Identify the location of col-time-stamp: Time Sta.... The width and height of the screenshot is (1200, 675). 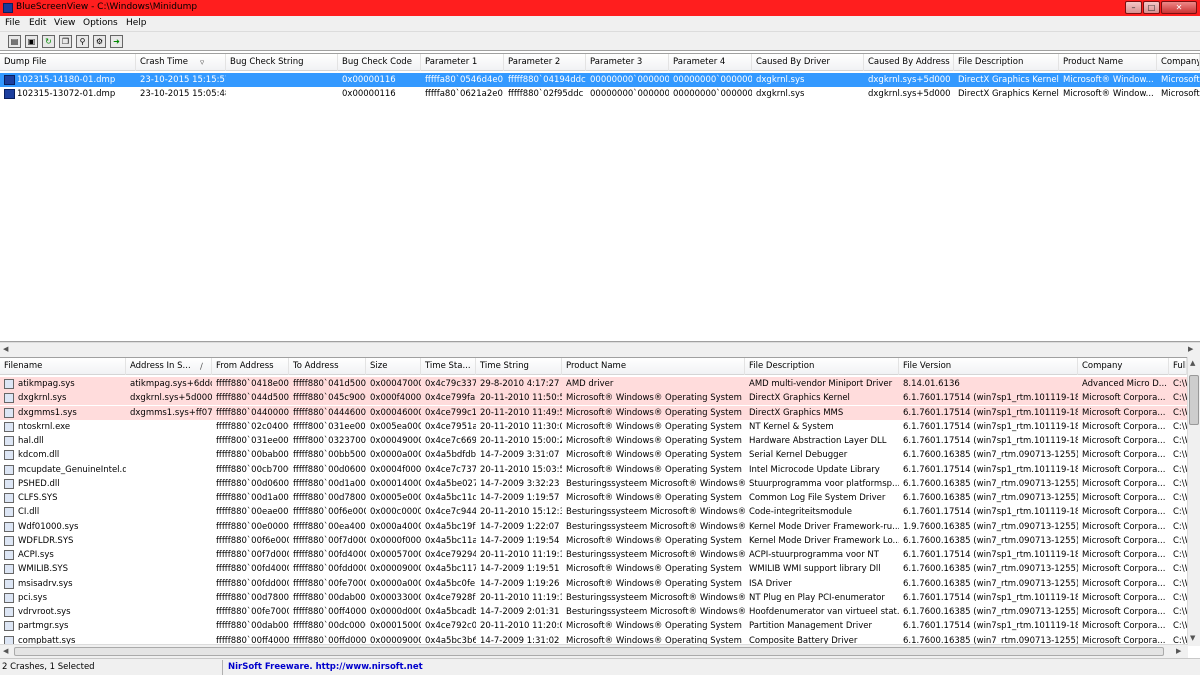
(448, 366).